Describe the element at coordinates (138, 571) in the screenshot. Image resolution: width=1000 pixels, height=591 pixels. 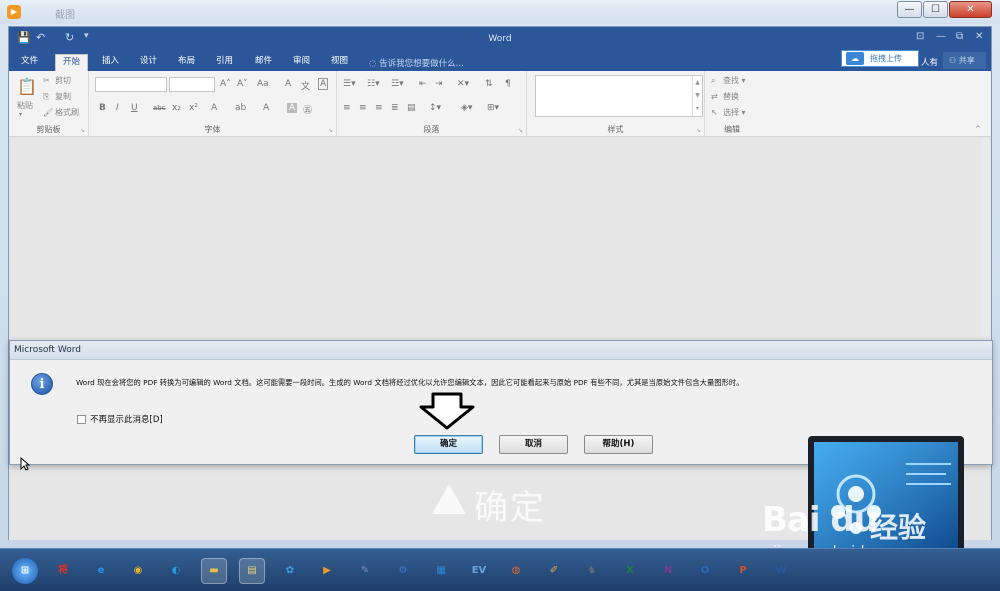
I see `chrome-icon: ◉` at that location.